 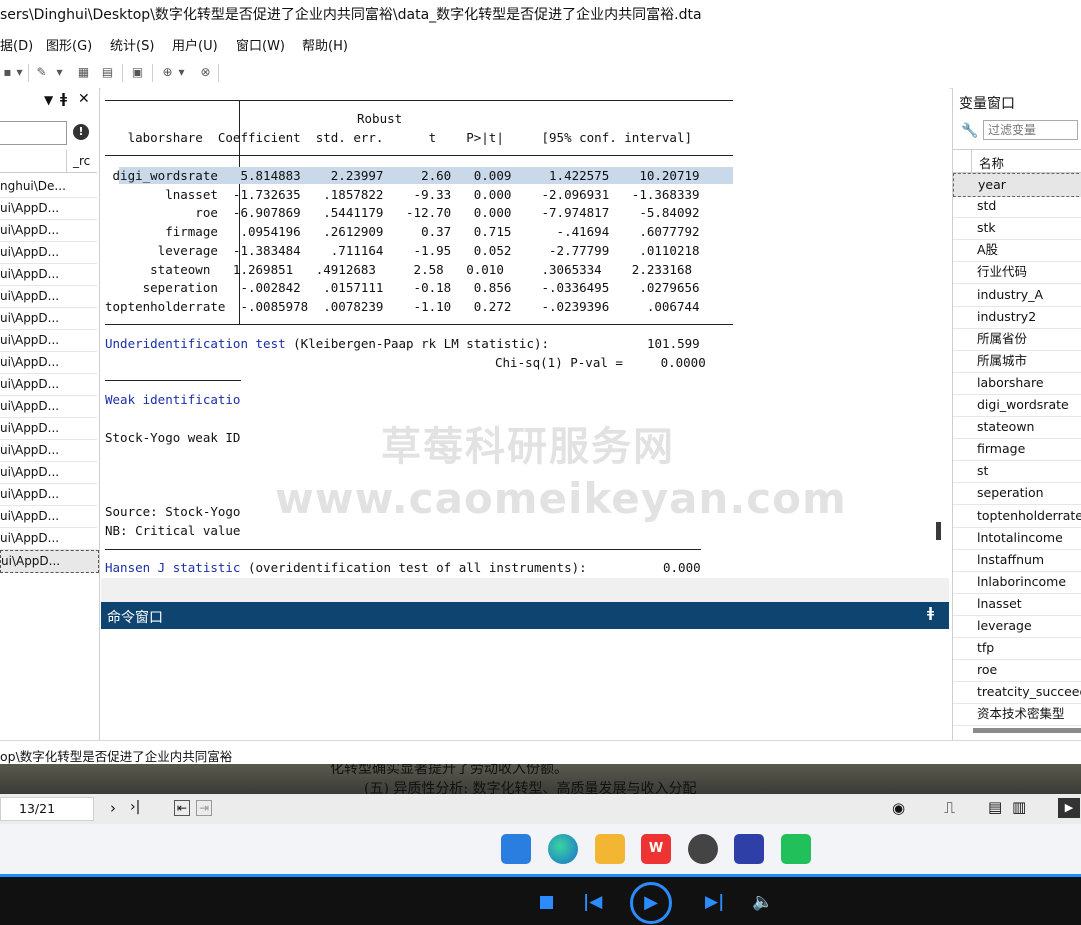 I want to click on variable-name: lnlaborincome, so click(x=1022, y=581).